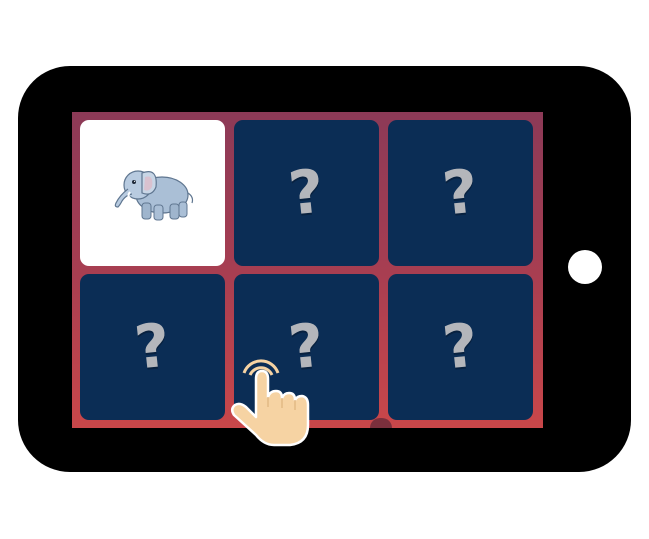  I want to click on elephant-icon, so click(153, 193).